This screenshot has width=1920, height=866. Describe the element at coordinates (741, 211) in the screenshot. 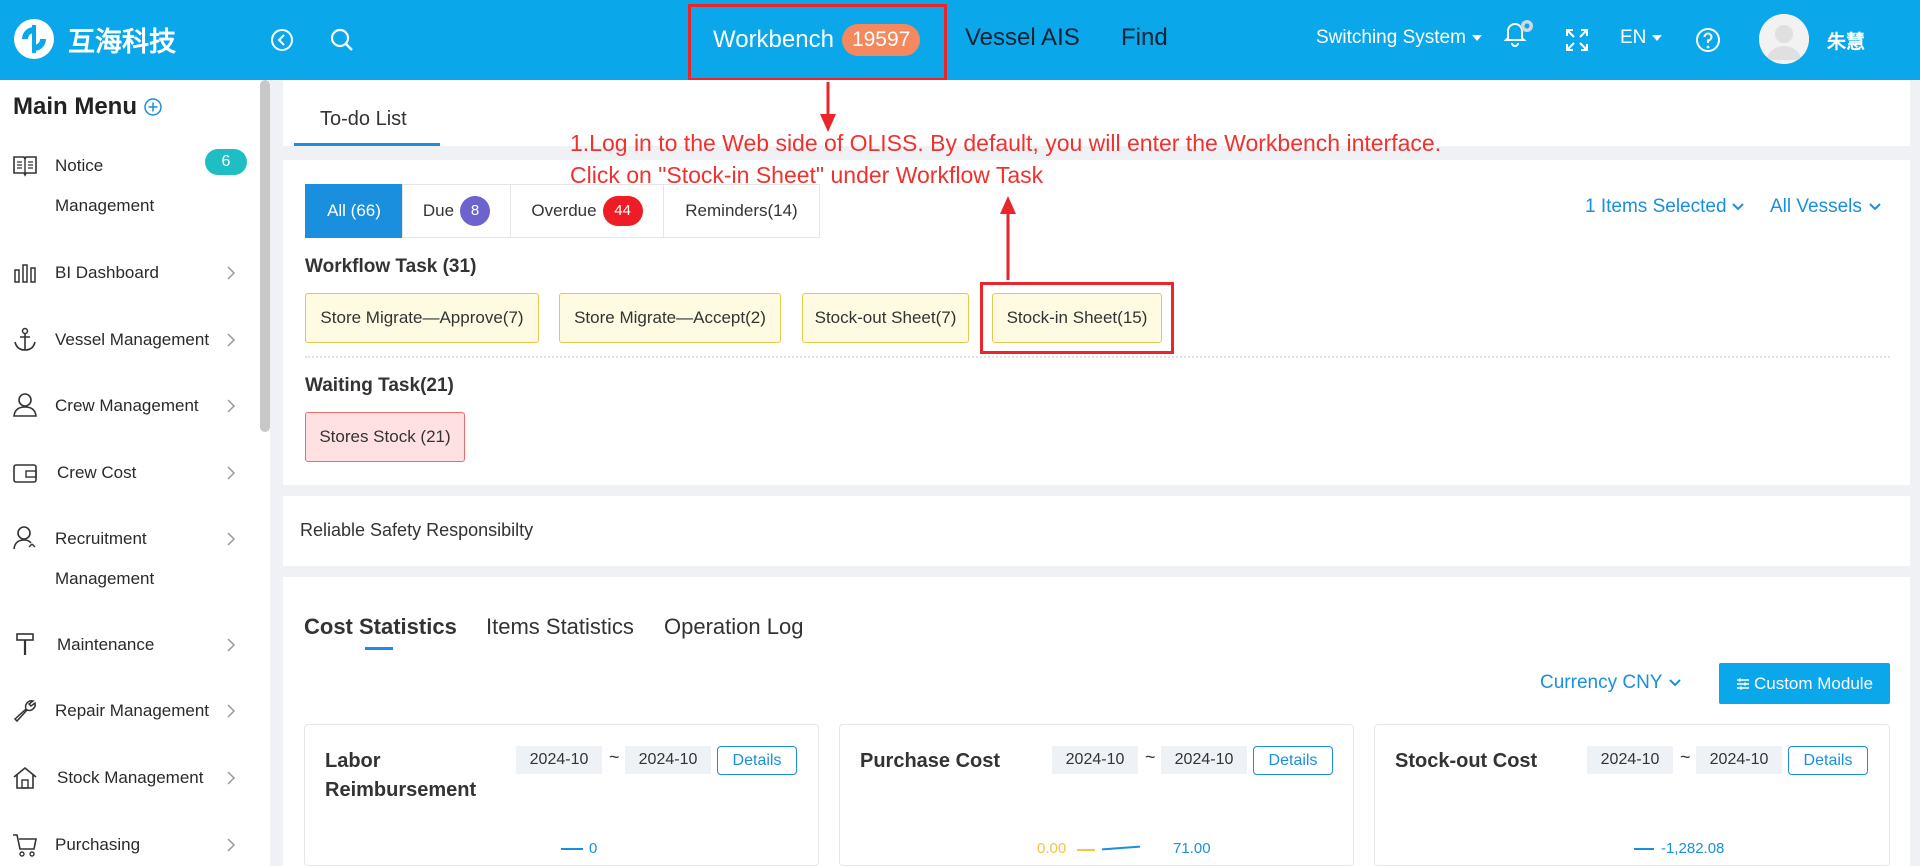

I see `filter-reminders-tab: Reminders(14)` at that location.